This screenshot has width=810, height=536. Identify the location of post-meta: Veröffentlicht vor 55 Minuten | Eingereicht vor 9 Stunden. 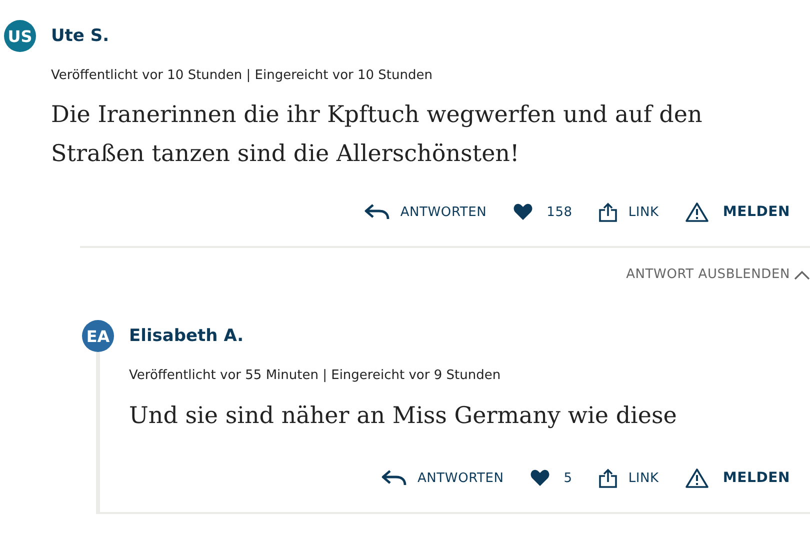
(315, 375).